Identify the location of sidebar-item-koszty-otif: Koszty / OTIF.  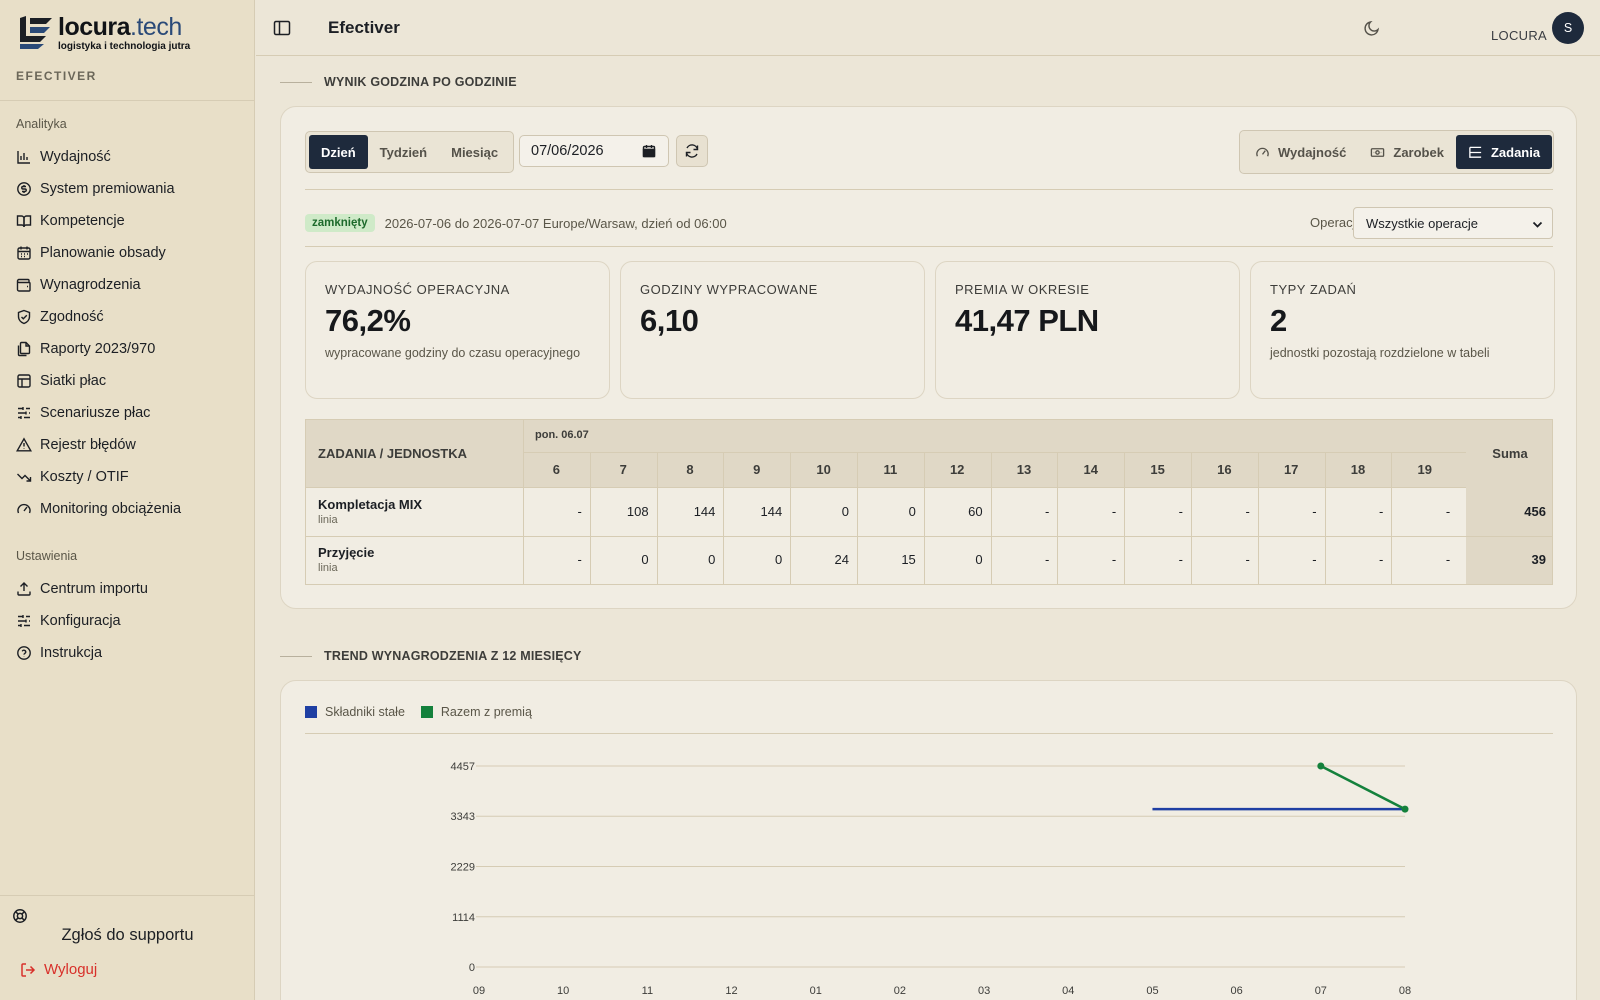
(128, 477).